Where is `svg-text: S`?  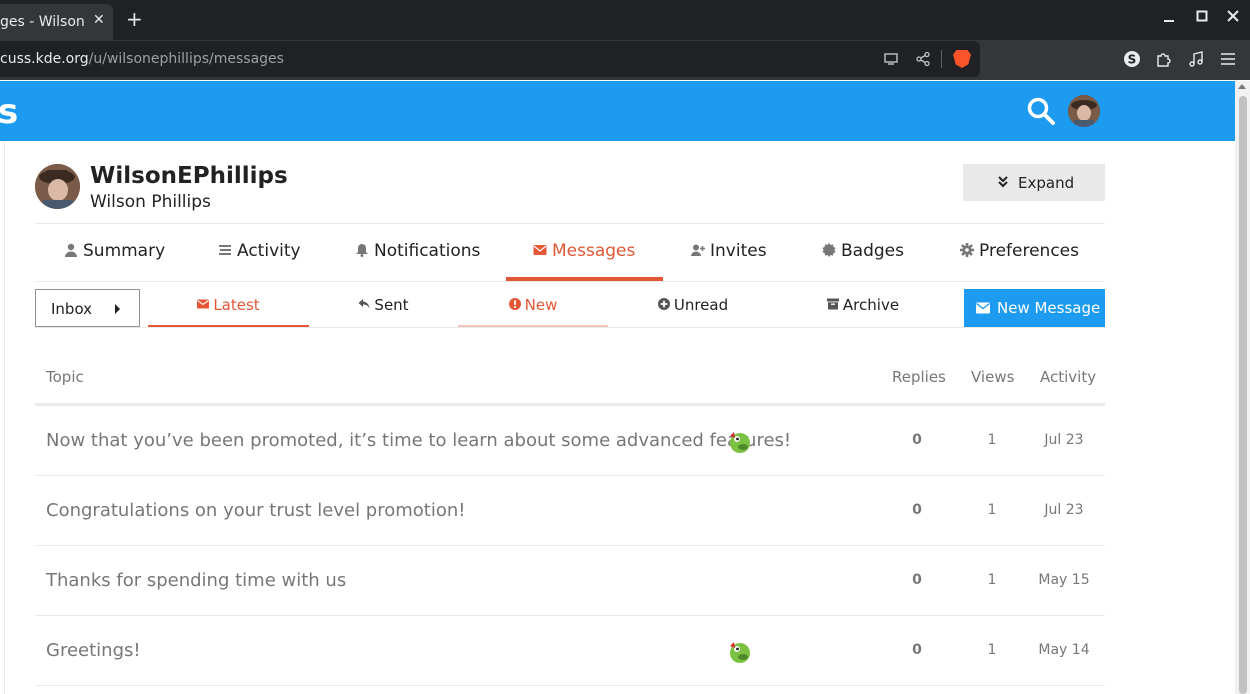 svg-text: S is located at coordinates (1132, 60).